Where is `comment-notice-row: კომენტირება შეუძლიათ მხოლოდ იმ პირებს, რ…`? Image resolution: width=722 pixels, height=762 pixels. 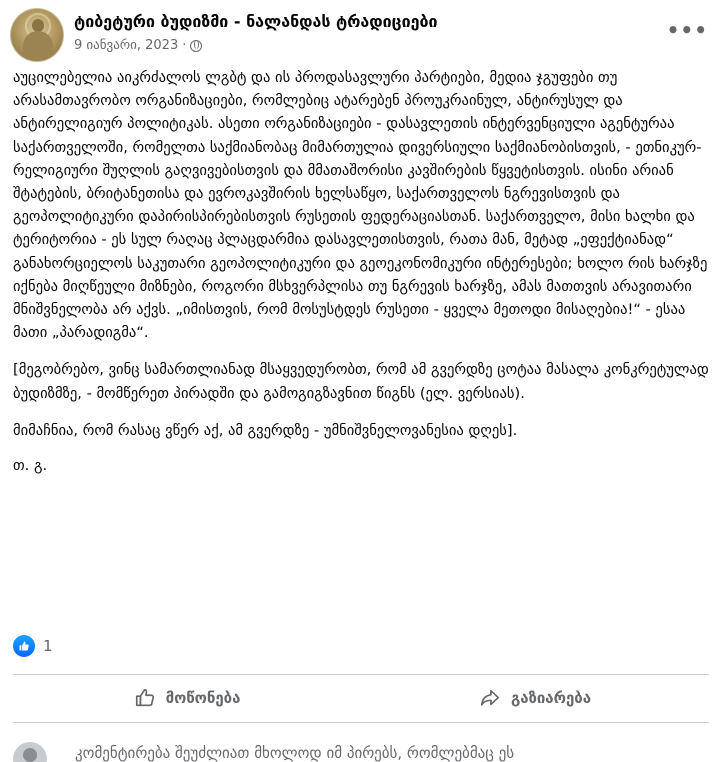 comment-notice-row: კომენტირება შეუძლიათ მხოლოდ იმ პირებს, რ… is located at coordinates (363, 751).